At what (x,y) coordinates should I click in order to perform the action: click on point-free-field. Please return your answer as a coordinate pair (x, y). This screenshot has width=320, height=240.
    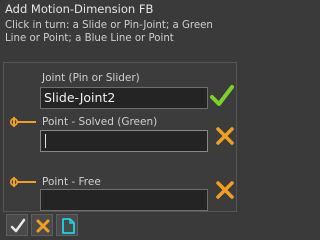
    Looking at the image, I should click on (124, 200).